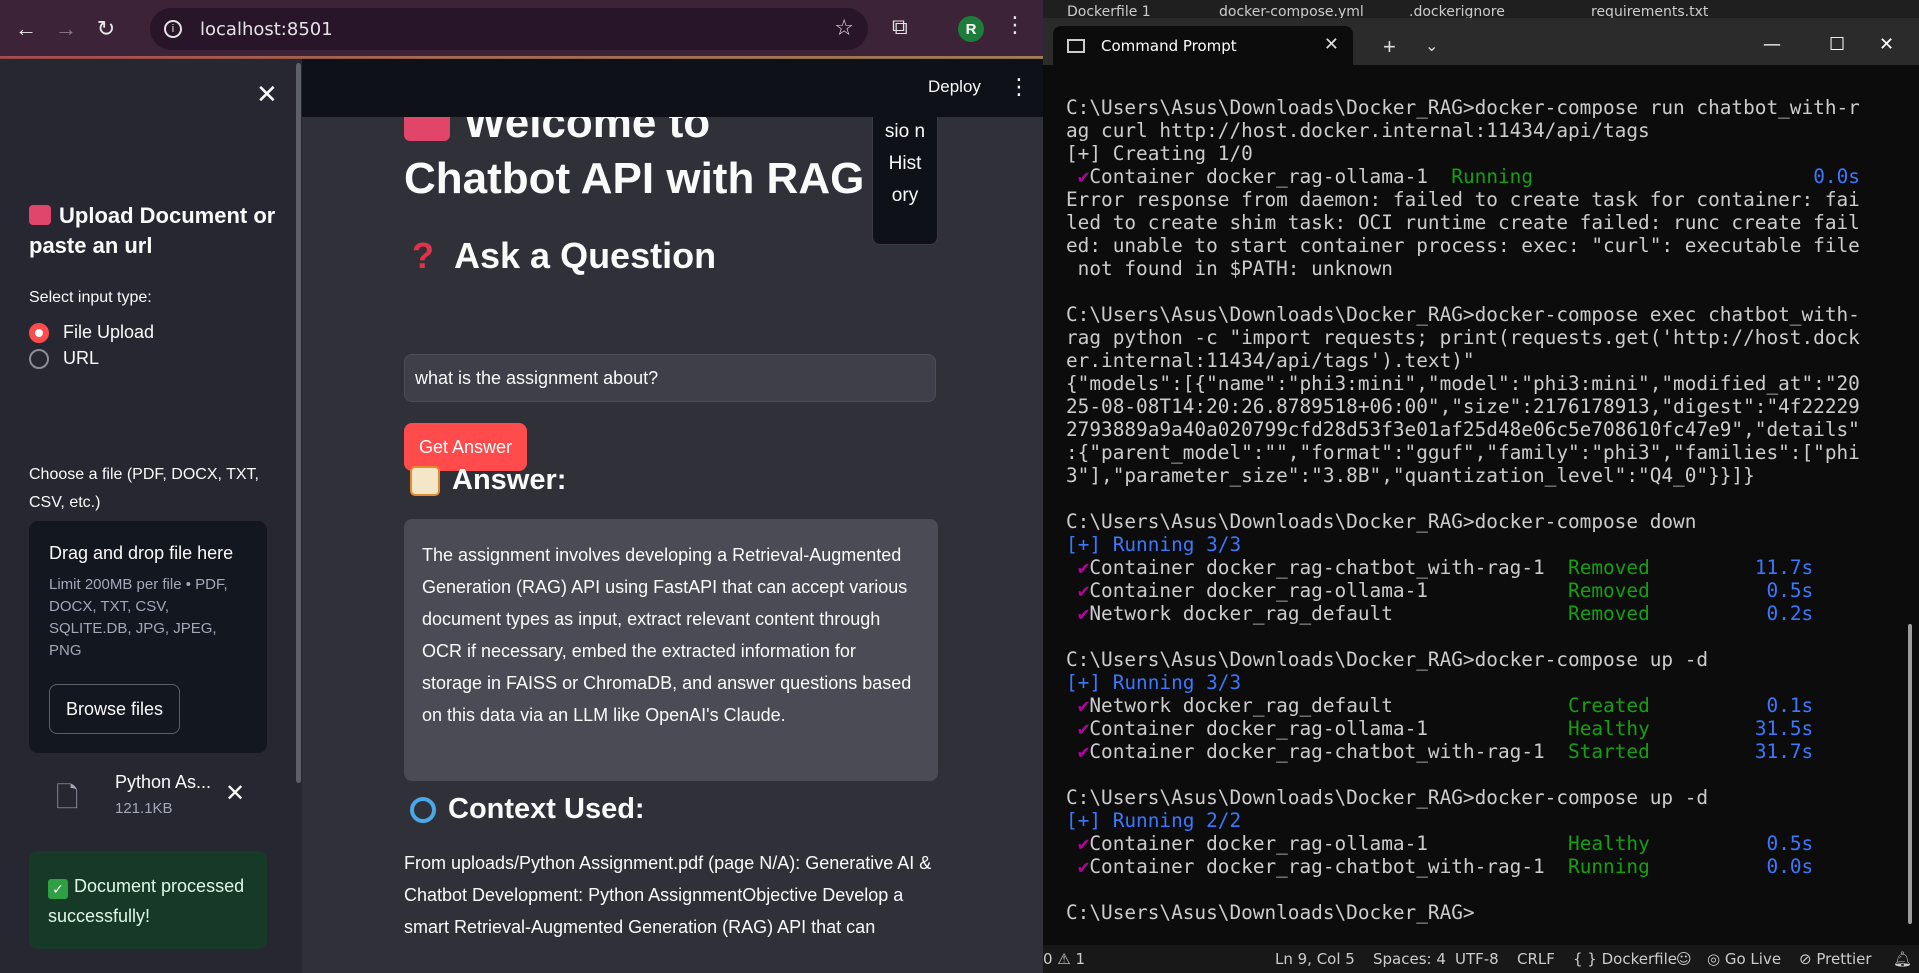 Image resolution: width=1919 pixels, height=973 pixels. I want to click on close-window-icon: ✕, so click(1886, 44).